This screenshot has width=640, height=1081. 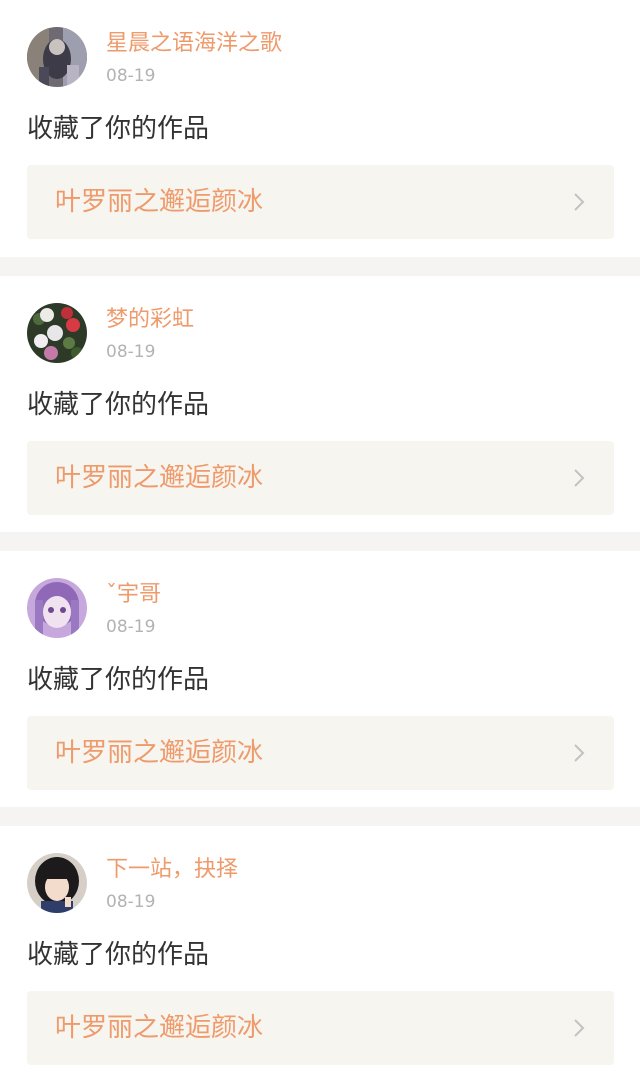 I want to click on anime-avatar-icon, so click(x=57, y=608).